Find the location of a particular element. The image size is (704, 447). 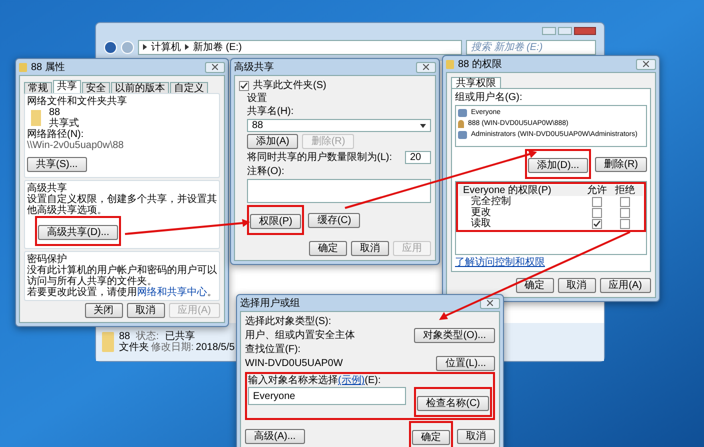

status-label: 状态: is located at coordinates (147, 336).